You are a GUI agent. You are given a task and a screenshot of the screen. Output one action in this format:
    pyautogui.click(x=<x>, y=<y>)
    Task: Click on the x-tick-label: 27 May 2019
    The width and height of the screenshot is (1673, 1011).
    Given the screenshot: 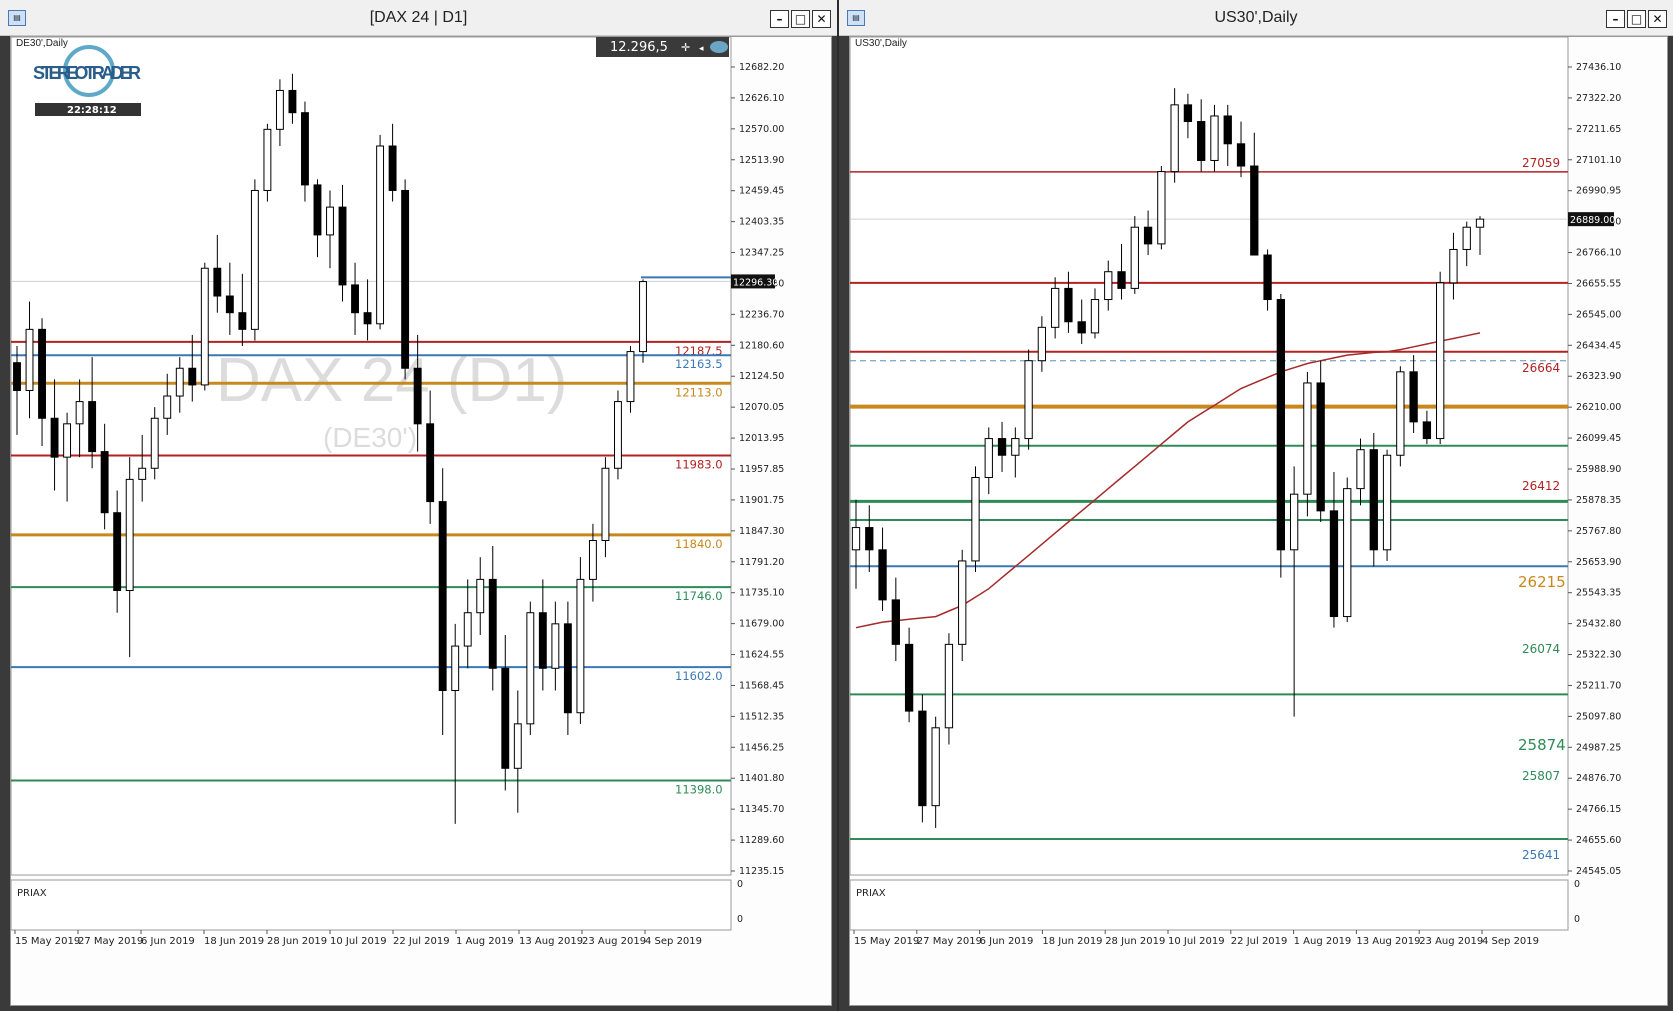 What is the action you would take?
    pyautogui.click(x=949, y=941)
    